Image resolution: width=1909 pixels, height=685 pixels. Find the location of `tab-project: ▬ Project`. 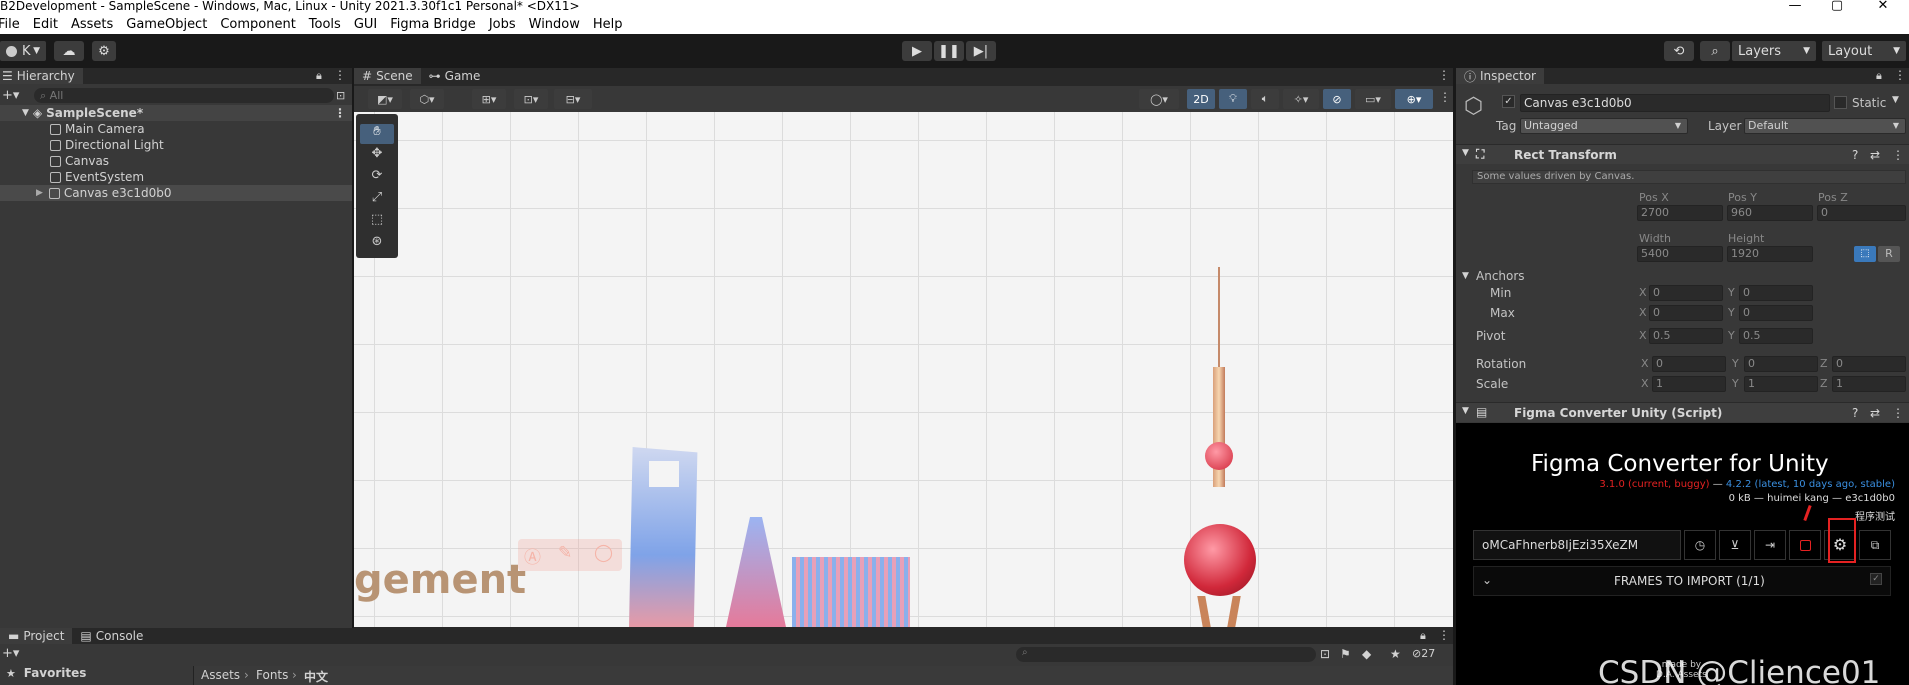

tab-project: ▬ Project is located at coordinates (36, 636).